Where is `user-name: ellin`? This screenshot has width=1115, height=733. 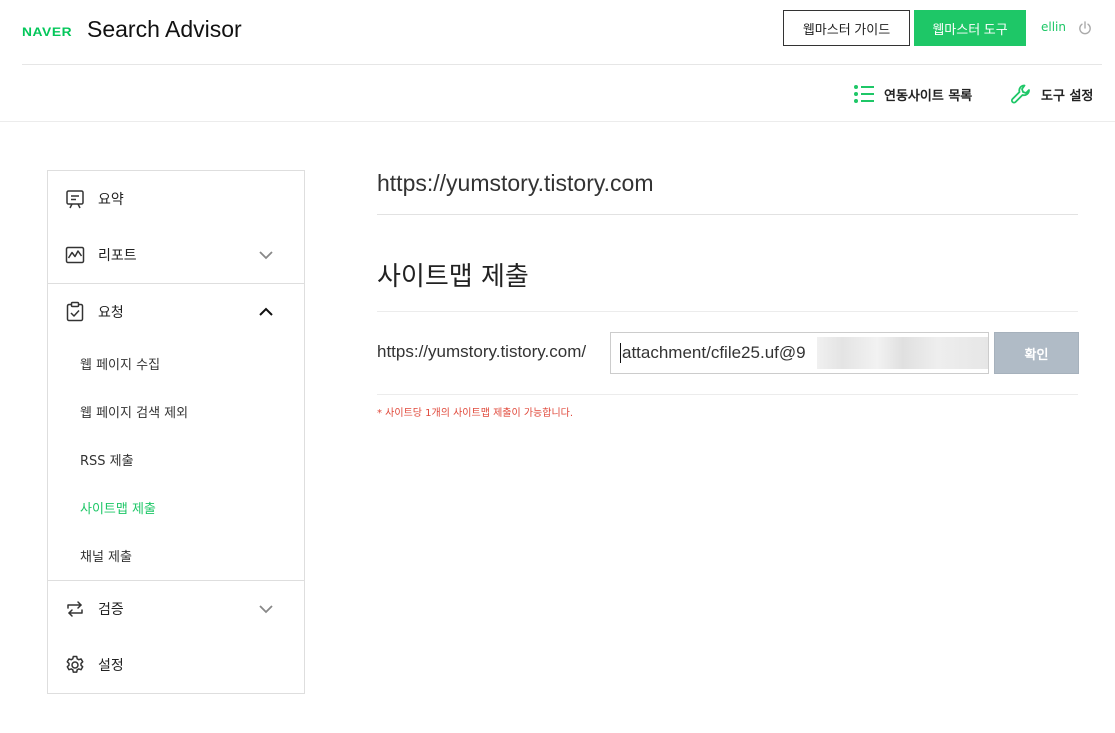 user-name: ellin is located at coordinates (1053, 27).